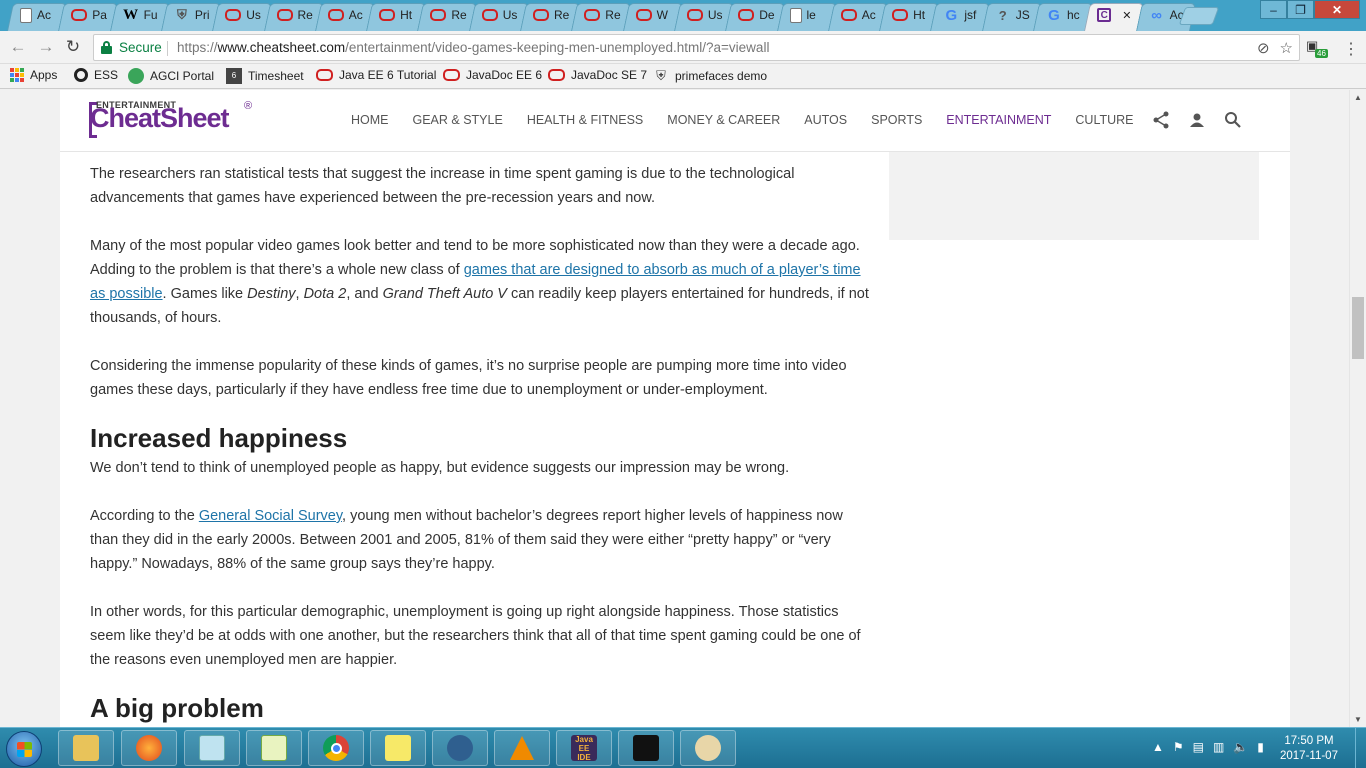 The width and height of the screenshot is (1366, 768). I want to click on tab-label: Pri, so click(202, 15).